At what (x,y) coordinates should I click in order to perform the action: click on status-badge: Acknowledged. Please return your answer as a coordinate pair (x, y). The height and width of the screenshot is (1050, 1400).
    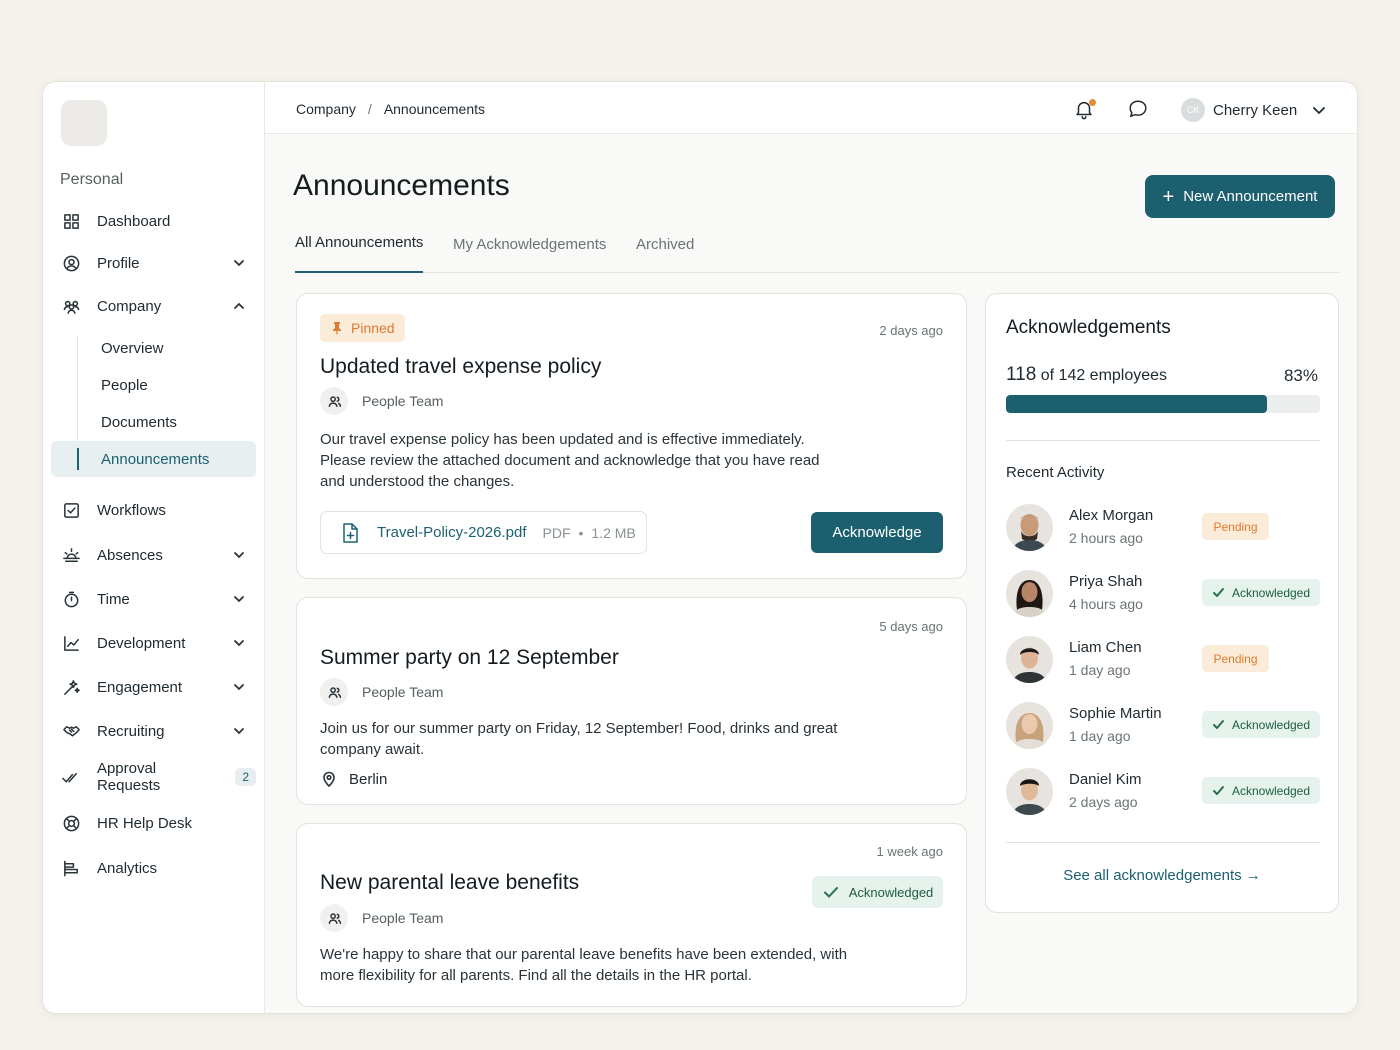
    Looking at the image, I should click on (1261, 790).